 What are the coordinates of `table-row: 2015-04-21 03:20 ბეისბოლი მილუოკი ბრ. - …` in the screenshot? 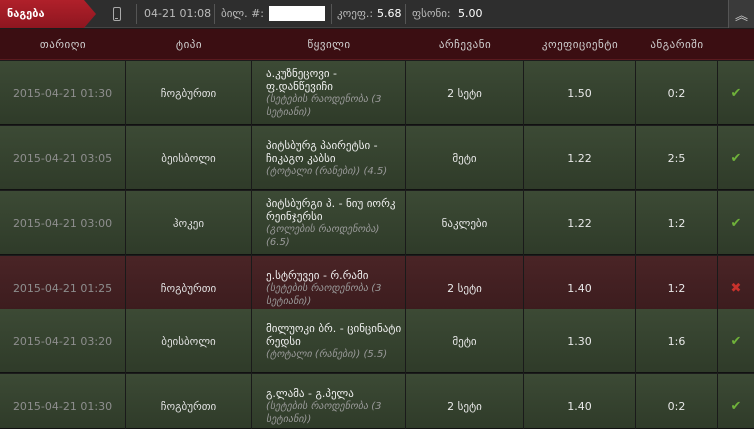 It's located at (377, 341).